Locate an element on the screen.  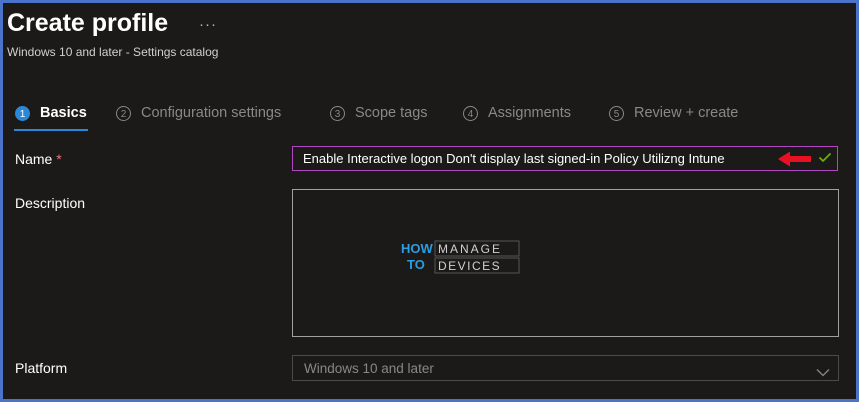
platform-select: Windows 10 and later is located at coordinates (565, 368).